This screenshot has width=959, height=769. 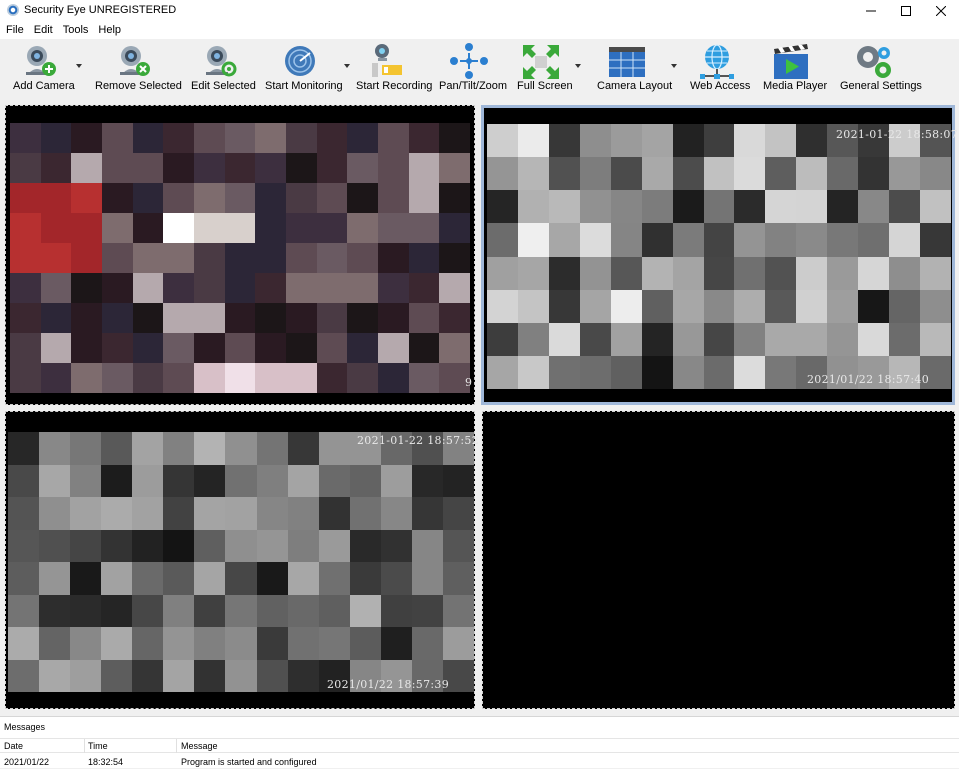 I want to click on menu-file: File, so click(x=15, y=30).